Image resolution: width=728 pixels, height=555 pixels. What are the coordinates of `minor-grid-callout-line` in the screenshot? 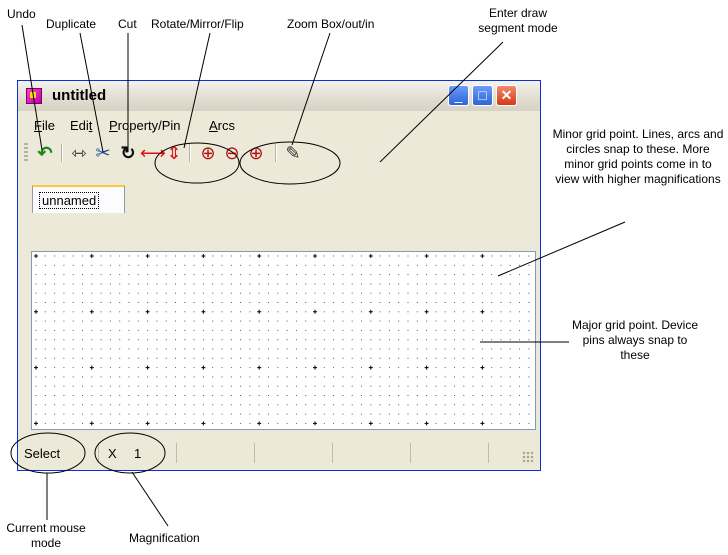 It's located at (561, 249).